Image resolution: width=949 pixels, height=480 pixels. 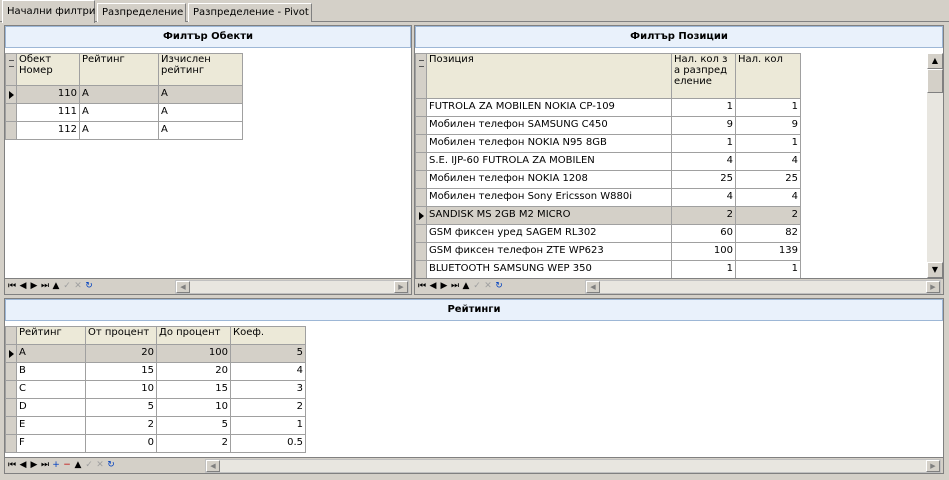 What do you see at coordinates (768, 125) in the screenshot?
I see `cell-qty: 9` at bounding box center [768, 125].